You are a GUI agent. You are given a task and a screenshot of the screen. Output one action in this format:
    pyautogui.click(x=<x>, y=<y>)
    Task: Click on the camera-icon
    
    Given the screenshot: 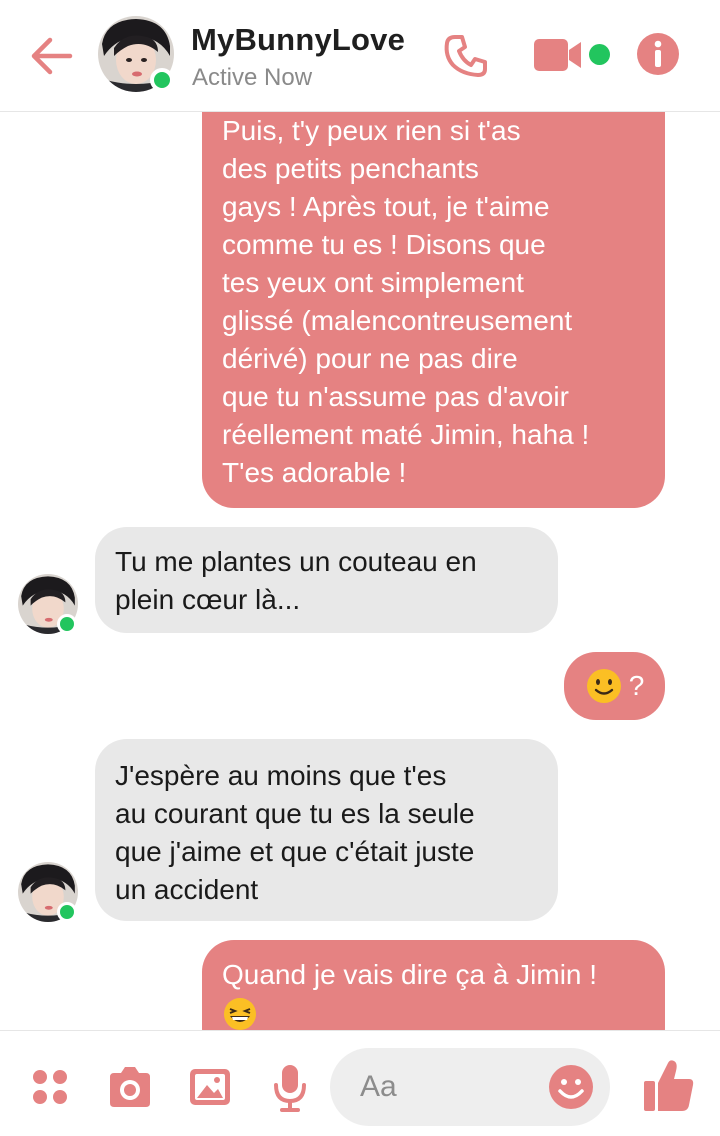 What is the action you would take?
    pyautogui.click(x=130, y=1087)
    